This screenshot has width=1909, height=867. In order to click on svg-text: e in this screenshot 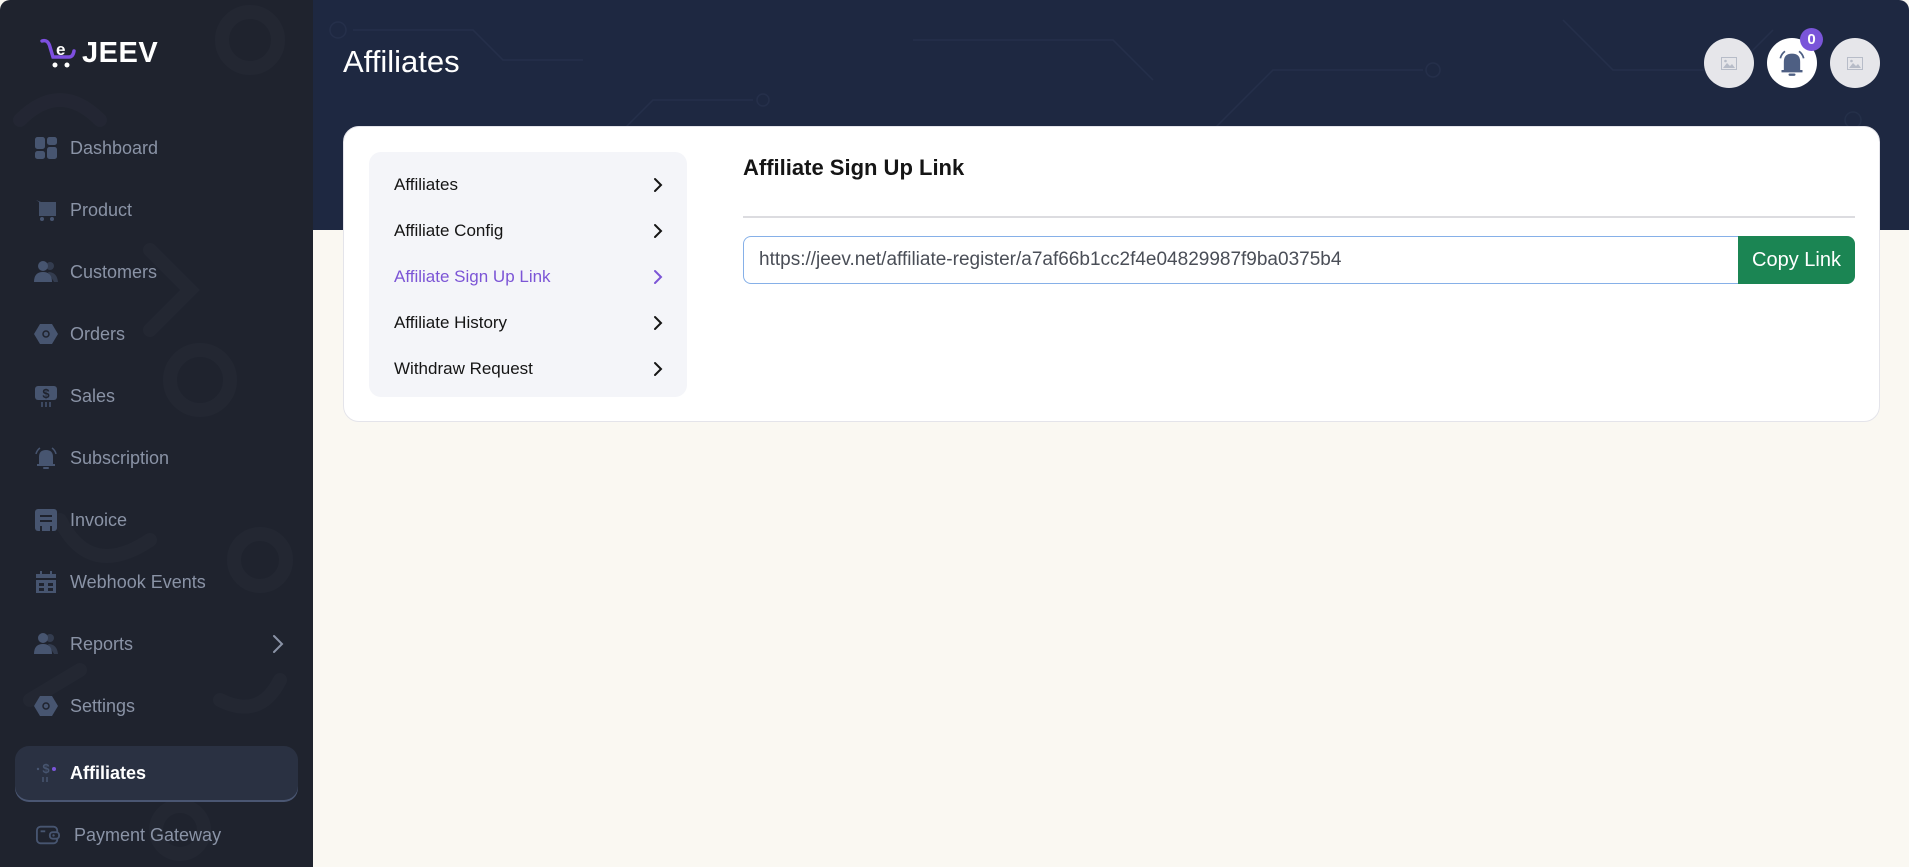, I will do `click(60, 49)`.